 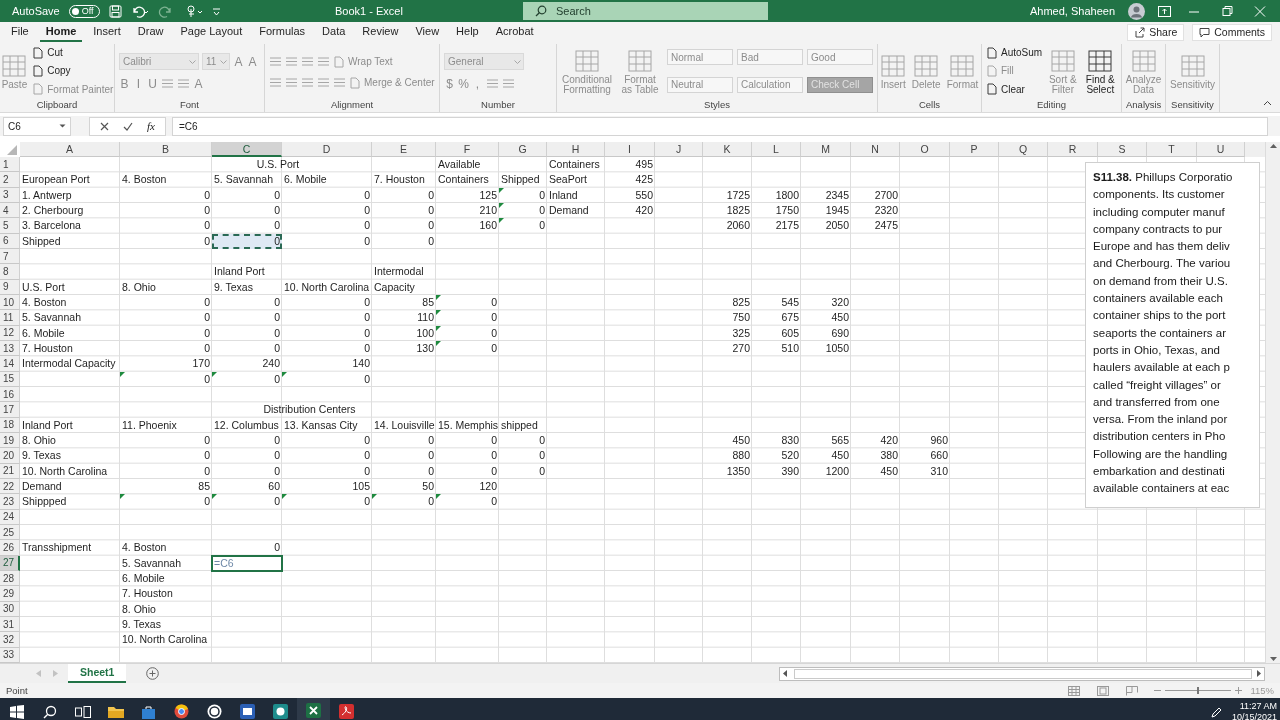 What do you see at coordinates (467, 32) in the screenshot?
I see `menu-tab: Help` at bounding box center [467, 32].